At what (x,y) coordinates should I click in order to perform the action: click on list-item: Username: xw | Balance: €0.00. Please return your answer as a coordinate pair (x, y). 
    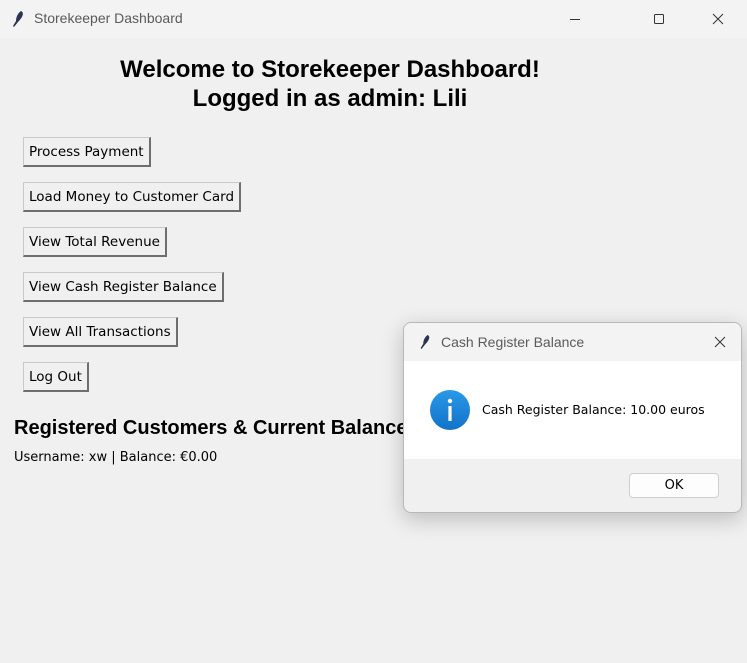
    Looking at the image, I should click on (116, 457).